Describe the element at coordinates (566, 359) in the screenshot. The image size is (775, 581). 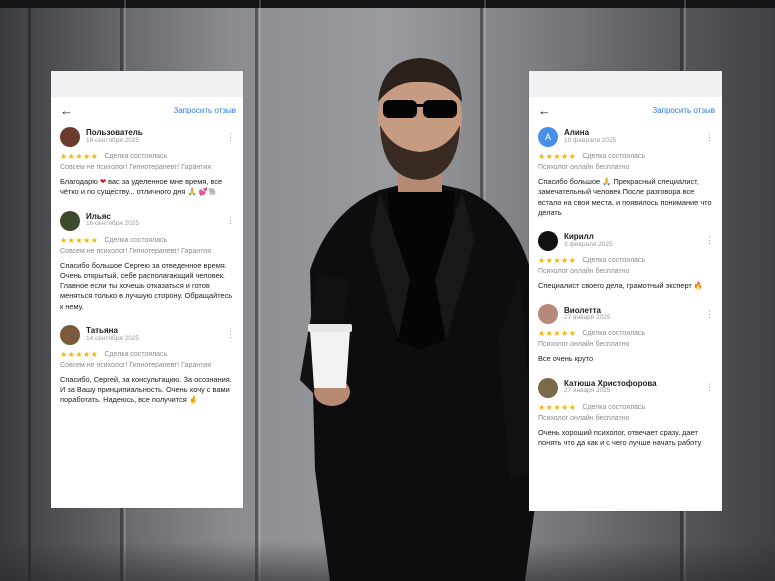
I see `review-text: Все очень круто` at that location.